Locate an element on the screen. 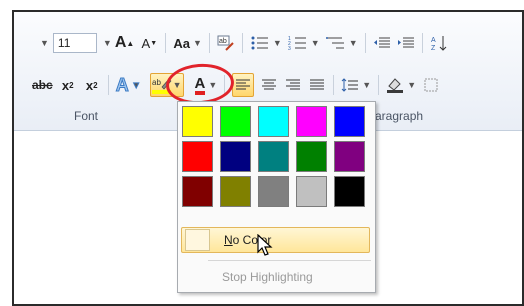 The image size is (524, 306). svg-text: 3 is located at coordinates (289, 48).